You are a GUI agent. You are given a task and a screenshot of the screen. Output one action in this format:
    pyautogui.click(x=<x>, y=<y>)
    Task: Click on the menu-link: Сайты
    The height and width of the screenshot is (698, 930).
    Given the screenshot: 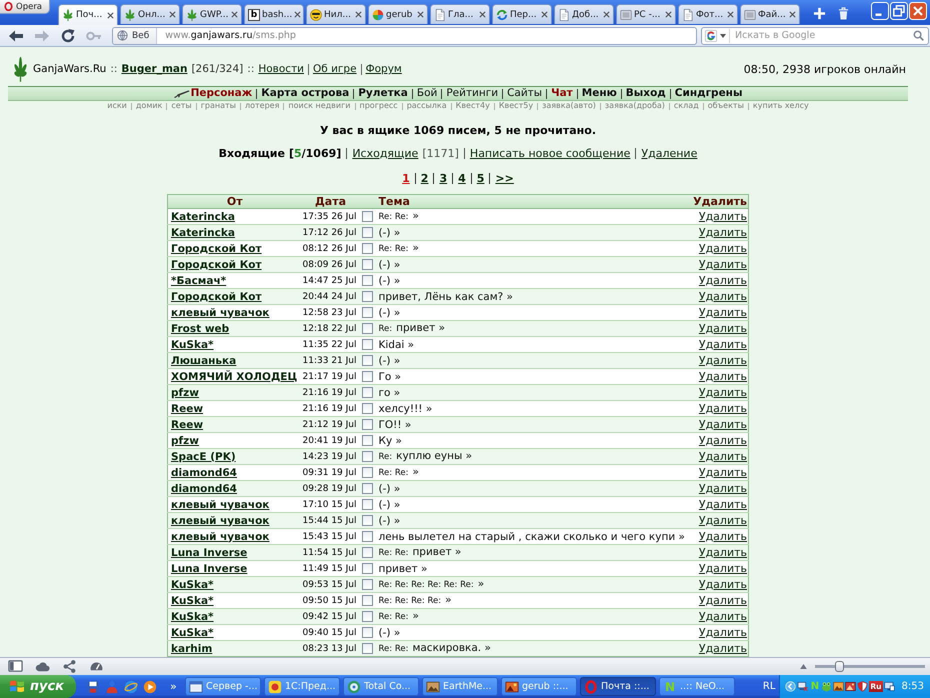 What is the action you would take?
    pyautogui.click(x=524, y=93)
    